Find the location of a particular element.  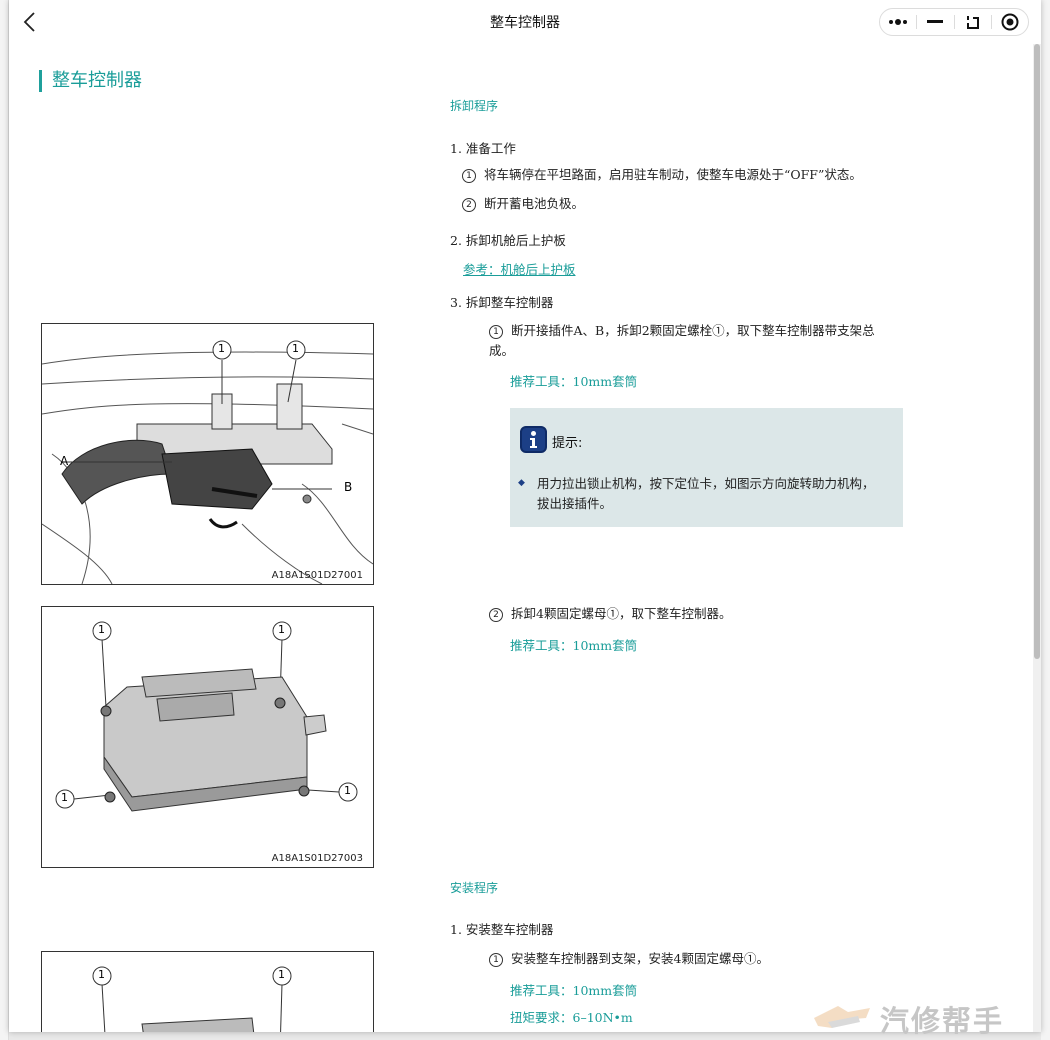

figure-controller-install: 1 1 is located at coordinates (207, 991).